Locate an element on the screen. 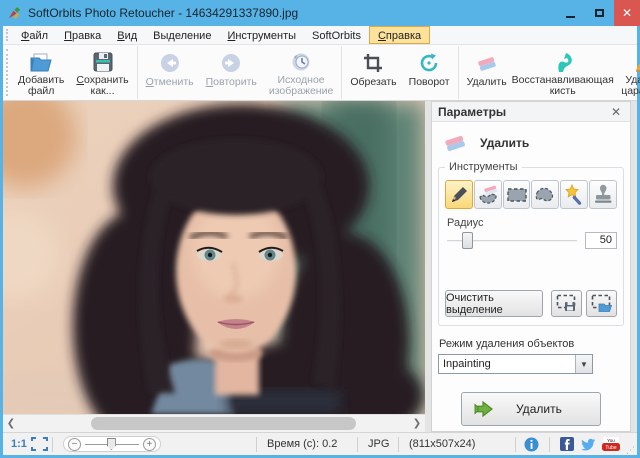 The height and width of the screenshot is (458, 640). menubar-gripper is located at coordinates (8, 35).